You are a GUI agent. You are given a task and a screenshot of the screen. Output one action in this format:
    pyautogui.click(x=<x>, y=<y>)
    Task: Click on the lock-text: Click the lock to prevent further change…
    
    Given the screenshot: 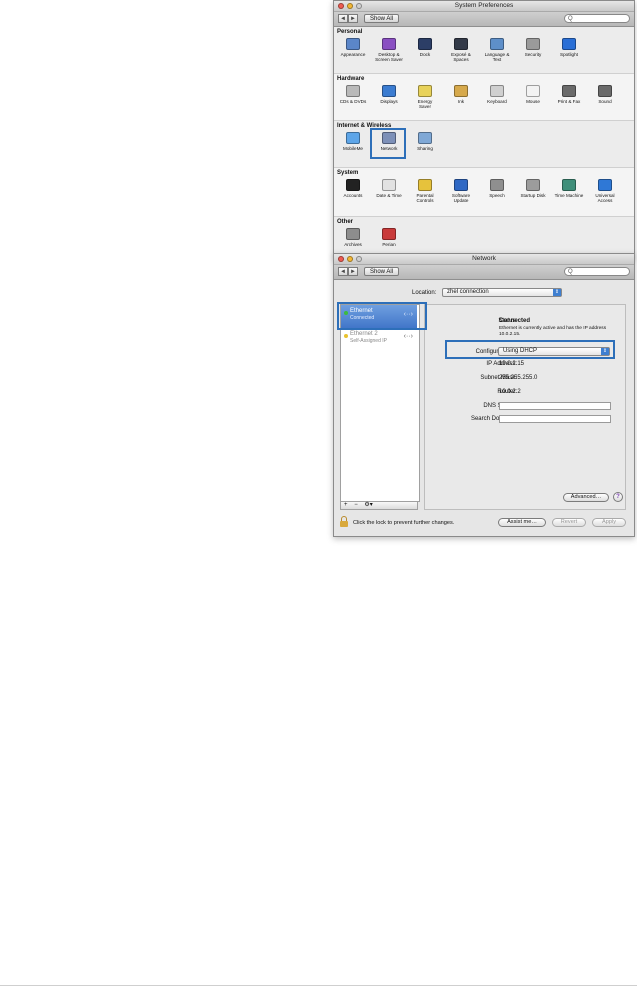 What is the action you would take?
    pyautogui.click(x=404, y=523)
    